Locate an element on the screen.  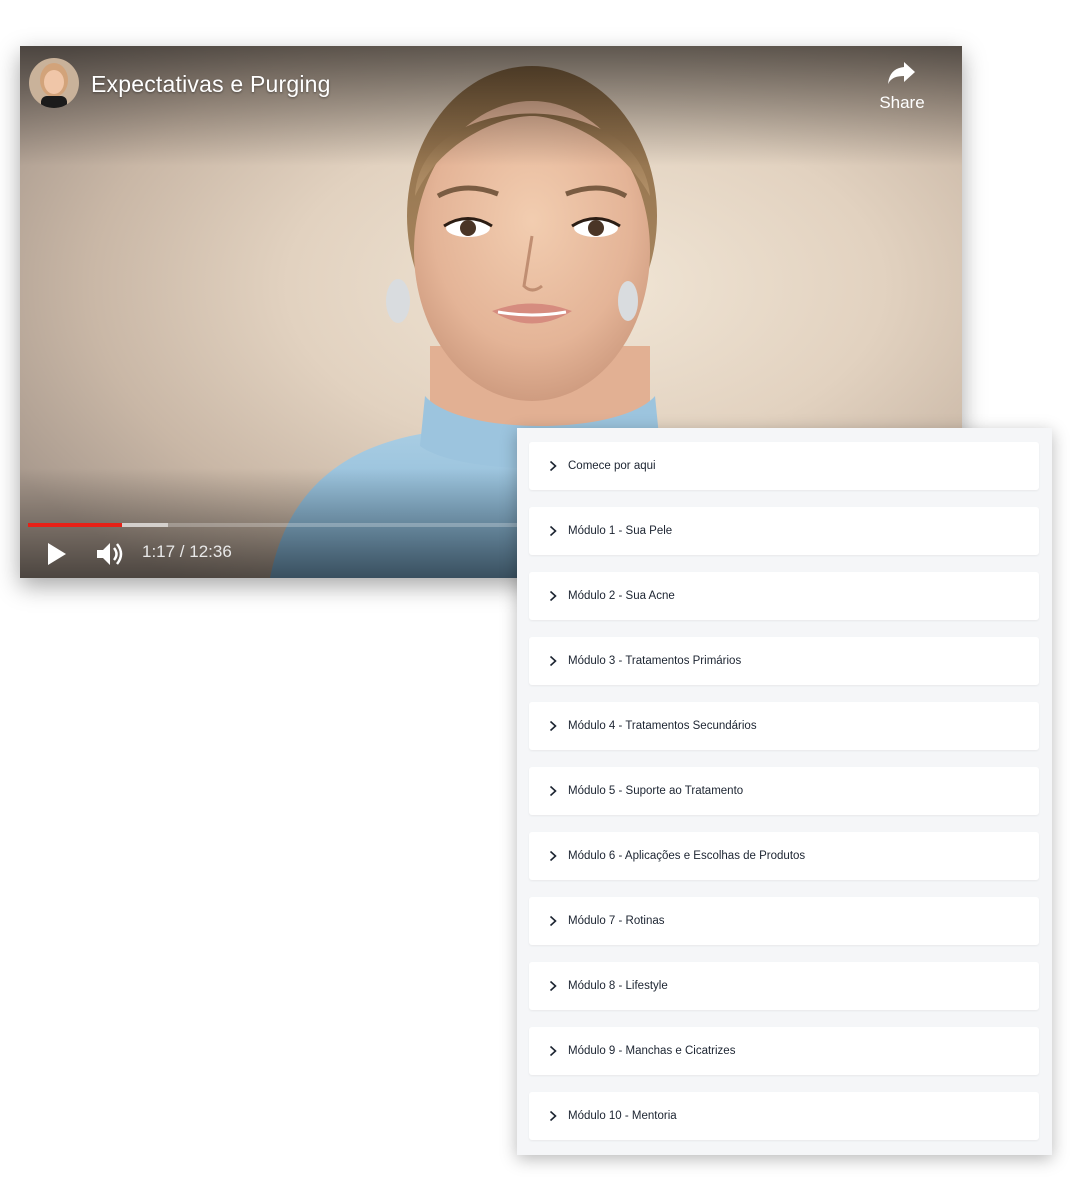
share-arrow-icon is located at coordinates (901, 73).